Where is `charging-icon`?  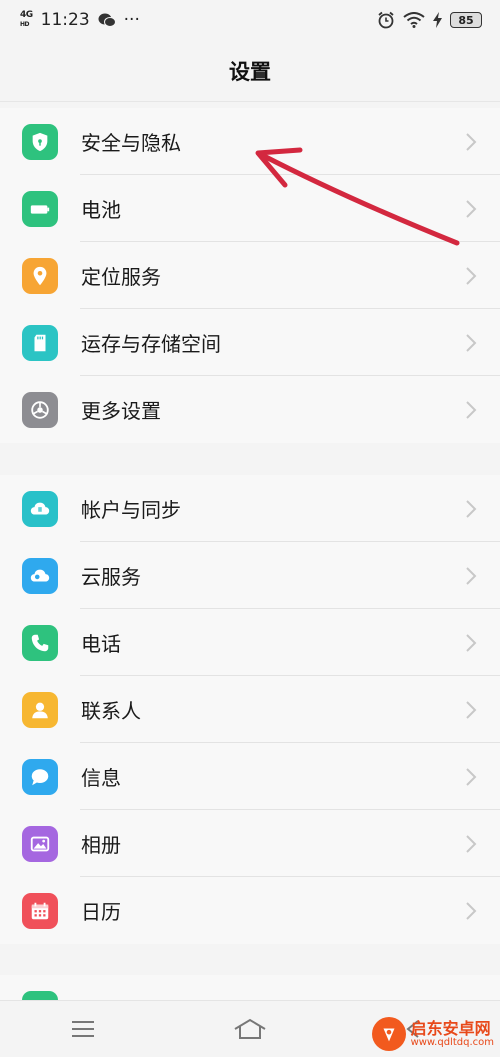
charging-icon is located at coordinates (437, 20).